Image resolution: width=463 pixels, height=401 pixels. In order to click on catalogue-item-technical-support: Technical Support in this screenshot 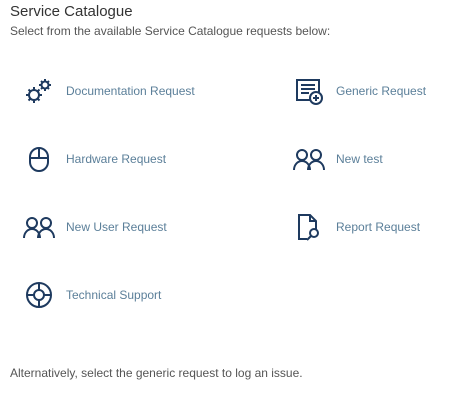, I will do `click(91, 295)`.